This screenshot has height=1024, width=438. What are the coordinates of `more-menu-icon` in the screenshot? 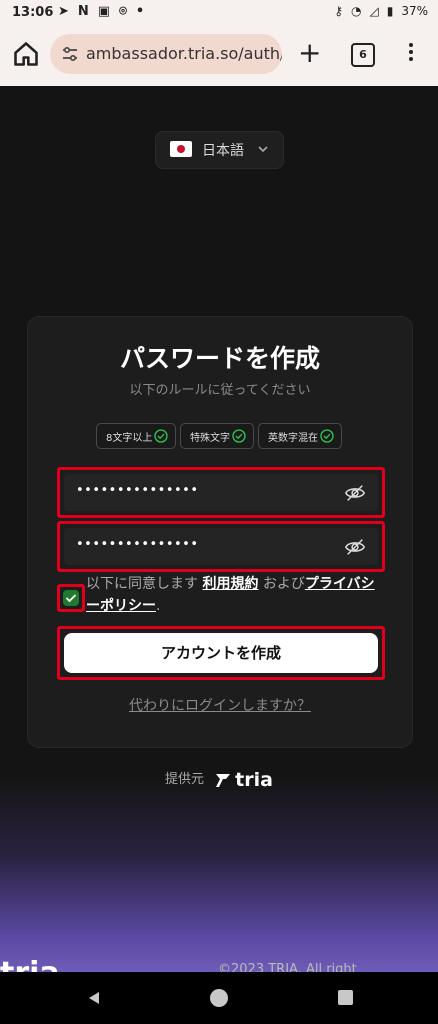 It's located at (411, 52).